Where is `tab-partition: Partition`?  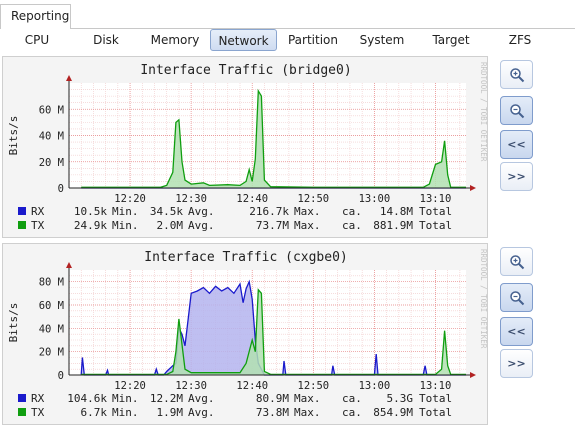
tab-partition: Partition is located at coordinates (313, 40).